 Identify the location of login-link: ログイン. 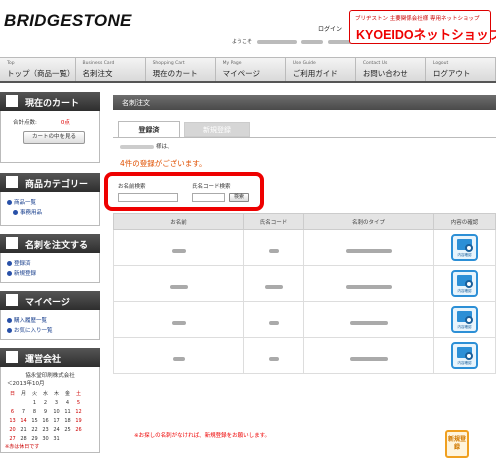
(330, 28).